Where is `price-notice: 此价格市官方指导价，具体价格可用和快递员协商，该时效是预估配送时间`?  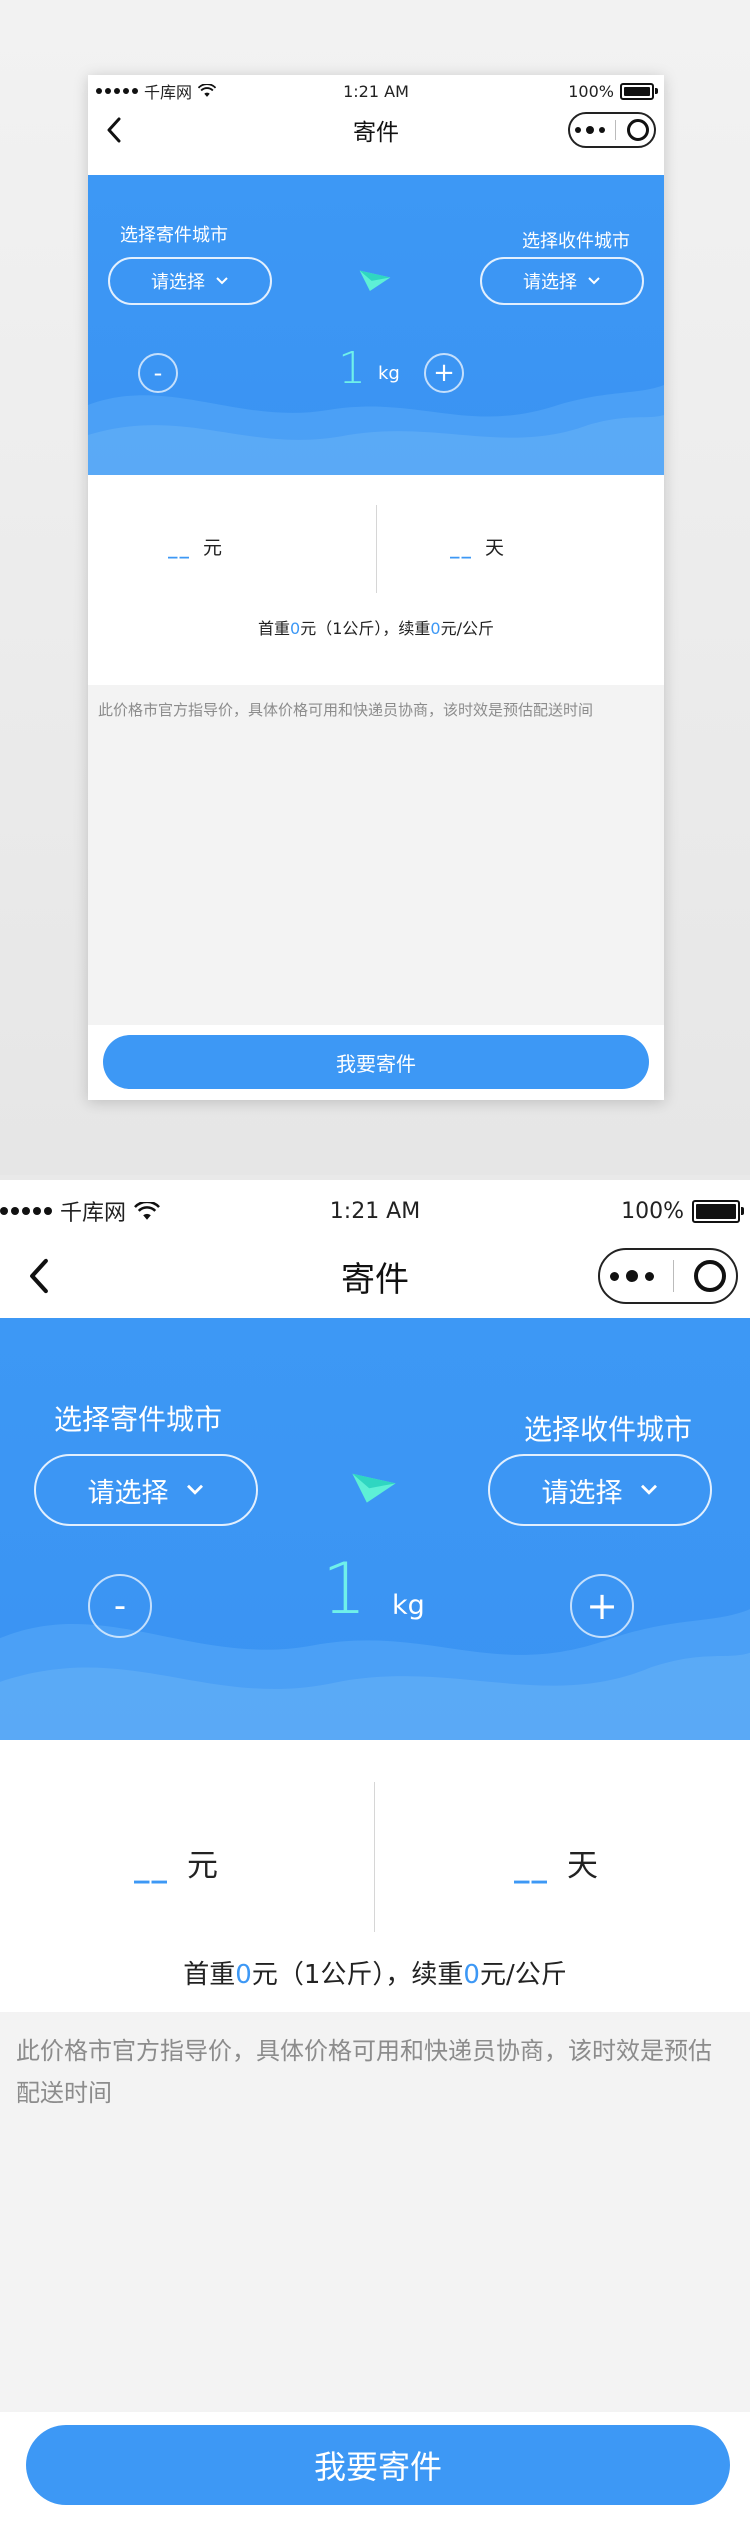
price-notice: 此价格市官方指导价，具体价格可用和快递员协商，该时效是预估配送时间 is located at coordinates (376, 855).